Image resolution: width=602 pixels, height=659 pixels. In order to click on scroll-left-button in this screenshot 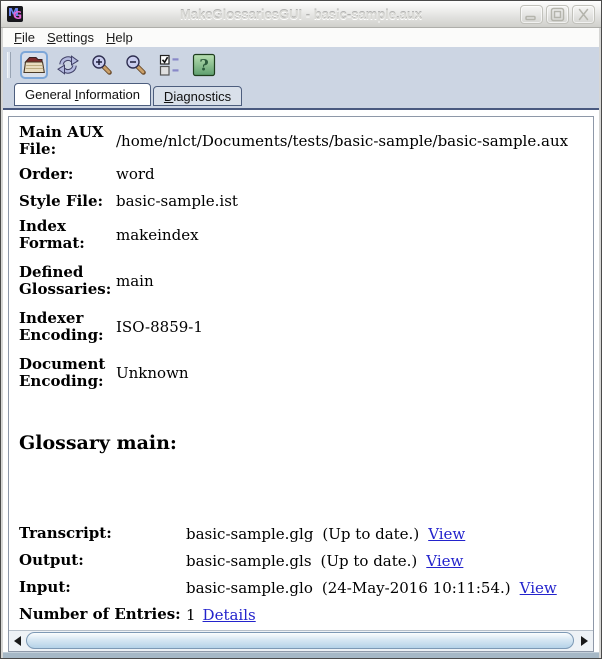, I will do `click(17, 641)`.